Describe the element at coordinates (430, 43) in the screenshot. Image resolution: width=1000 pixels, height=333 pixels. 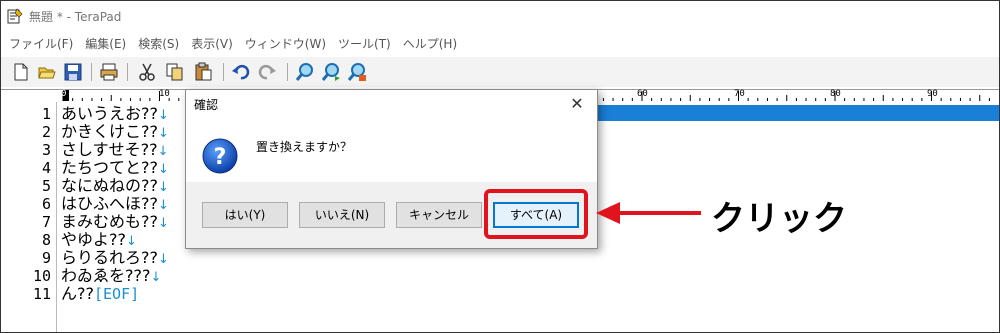
I see `menu-help: ヘルプ(H)` at that location.